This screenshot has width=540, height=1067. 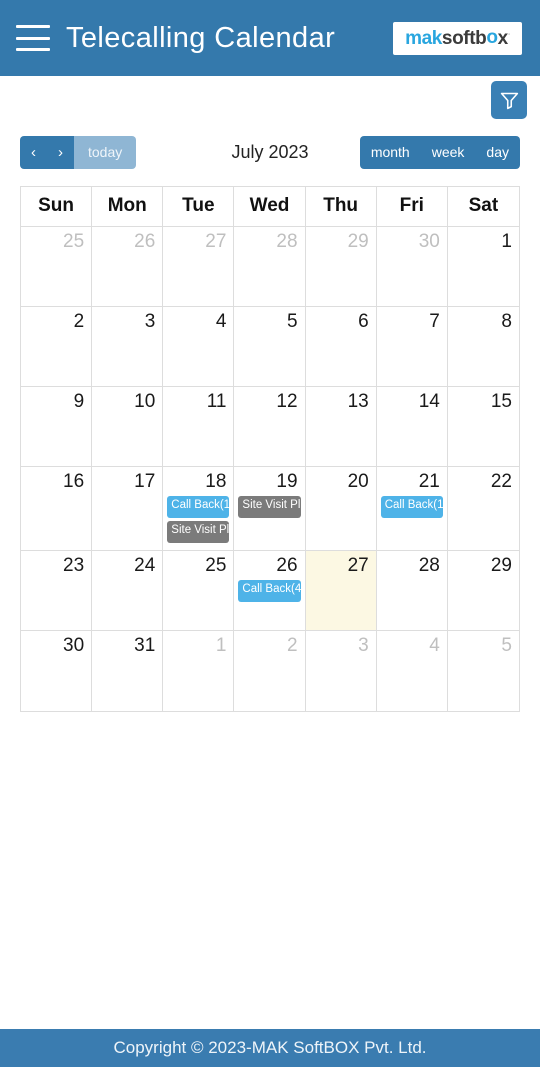 What do you see at coordinates (145, 565) in the screenshot?
I see `day-number: 24` at bounding box center [145, 565].